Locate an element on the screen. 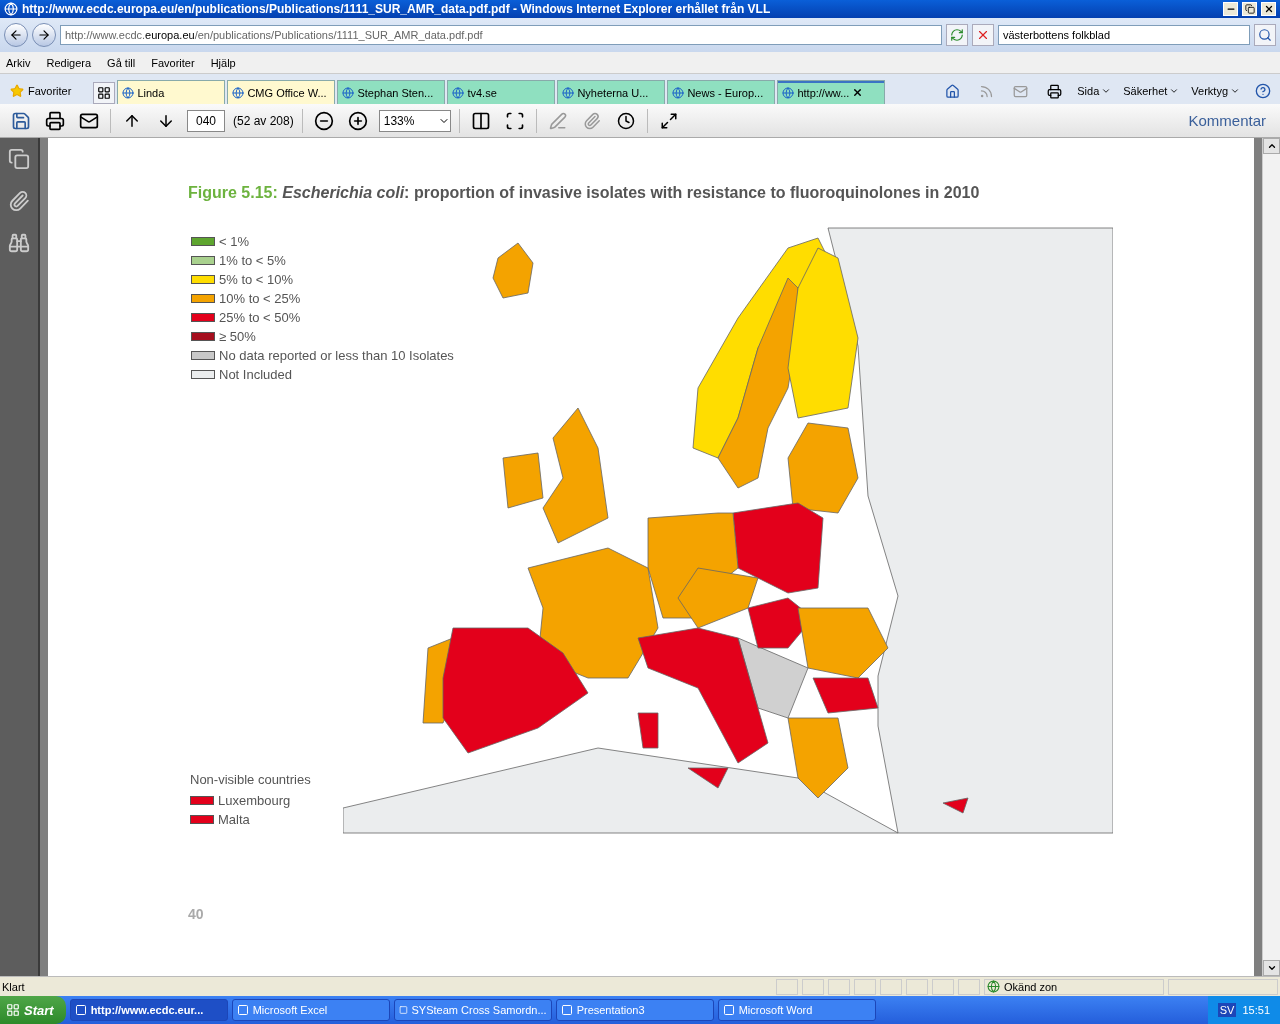  pages-icon is located at coordinates (19, 159).